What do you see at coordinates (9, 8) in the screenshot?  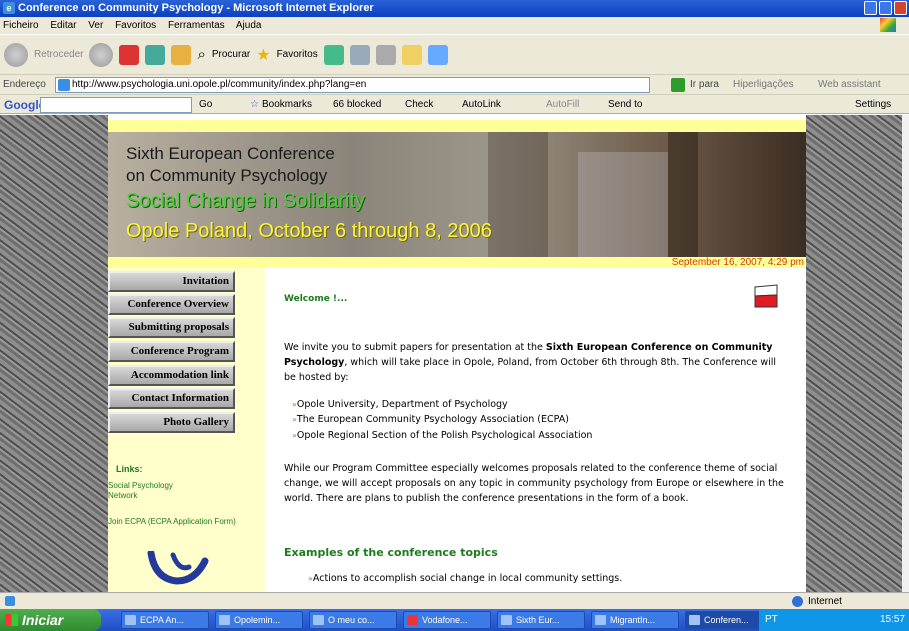 I see `ie-icon: e` at bounding box center [9, 8].